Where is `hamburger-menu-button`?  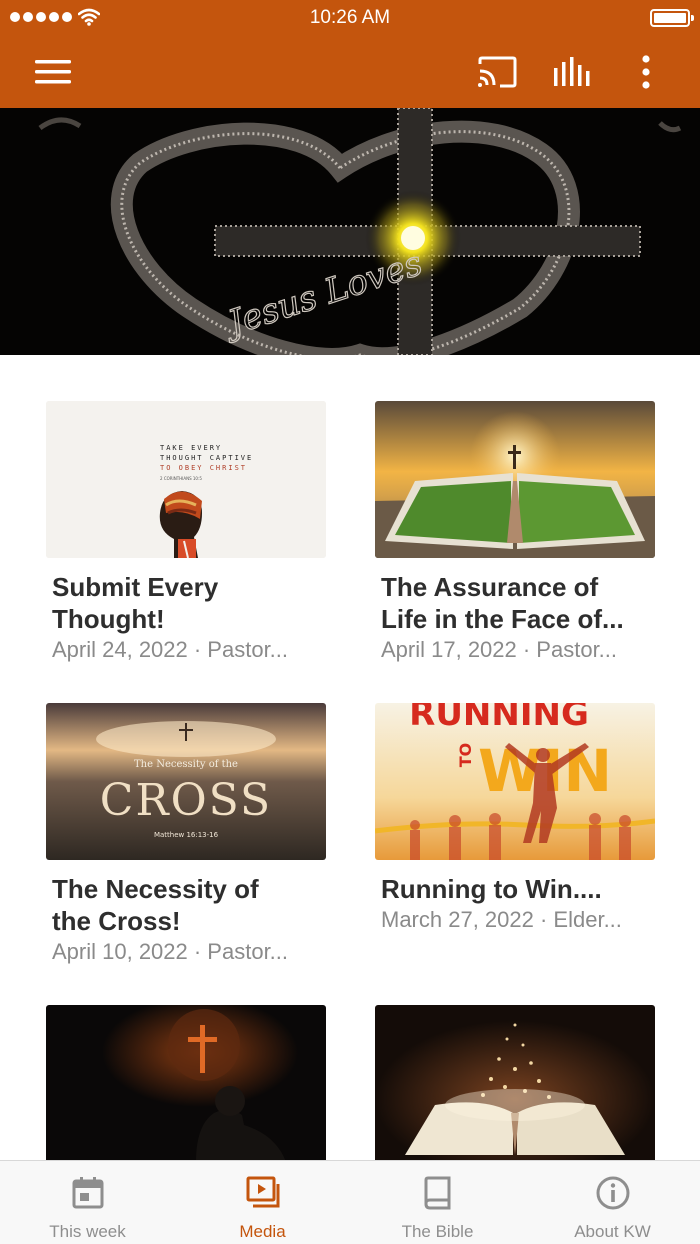 hamburger-menu-button is located at coordinates (53, 72).